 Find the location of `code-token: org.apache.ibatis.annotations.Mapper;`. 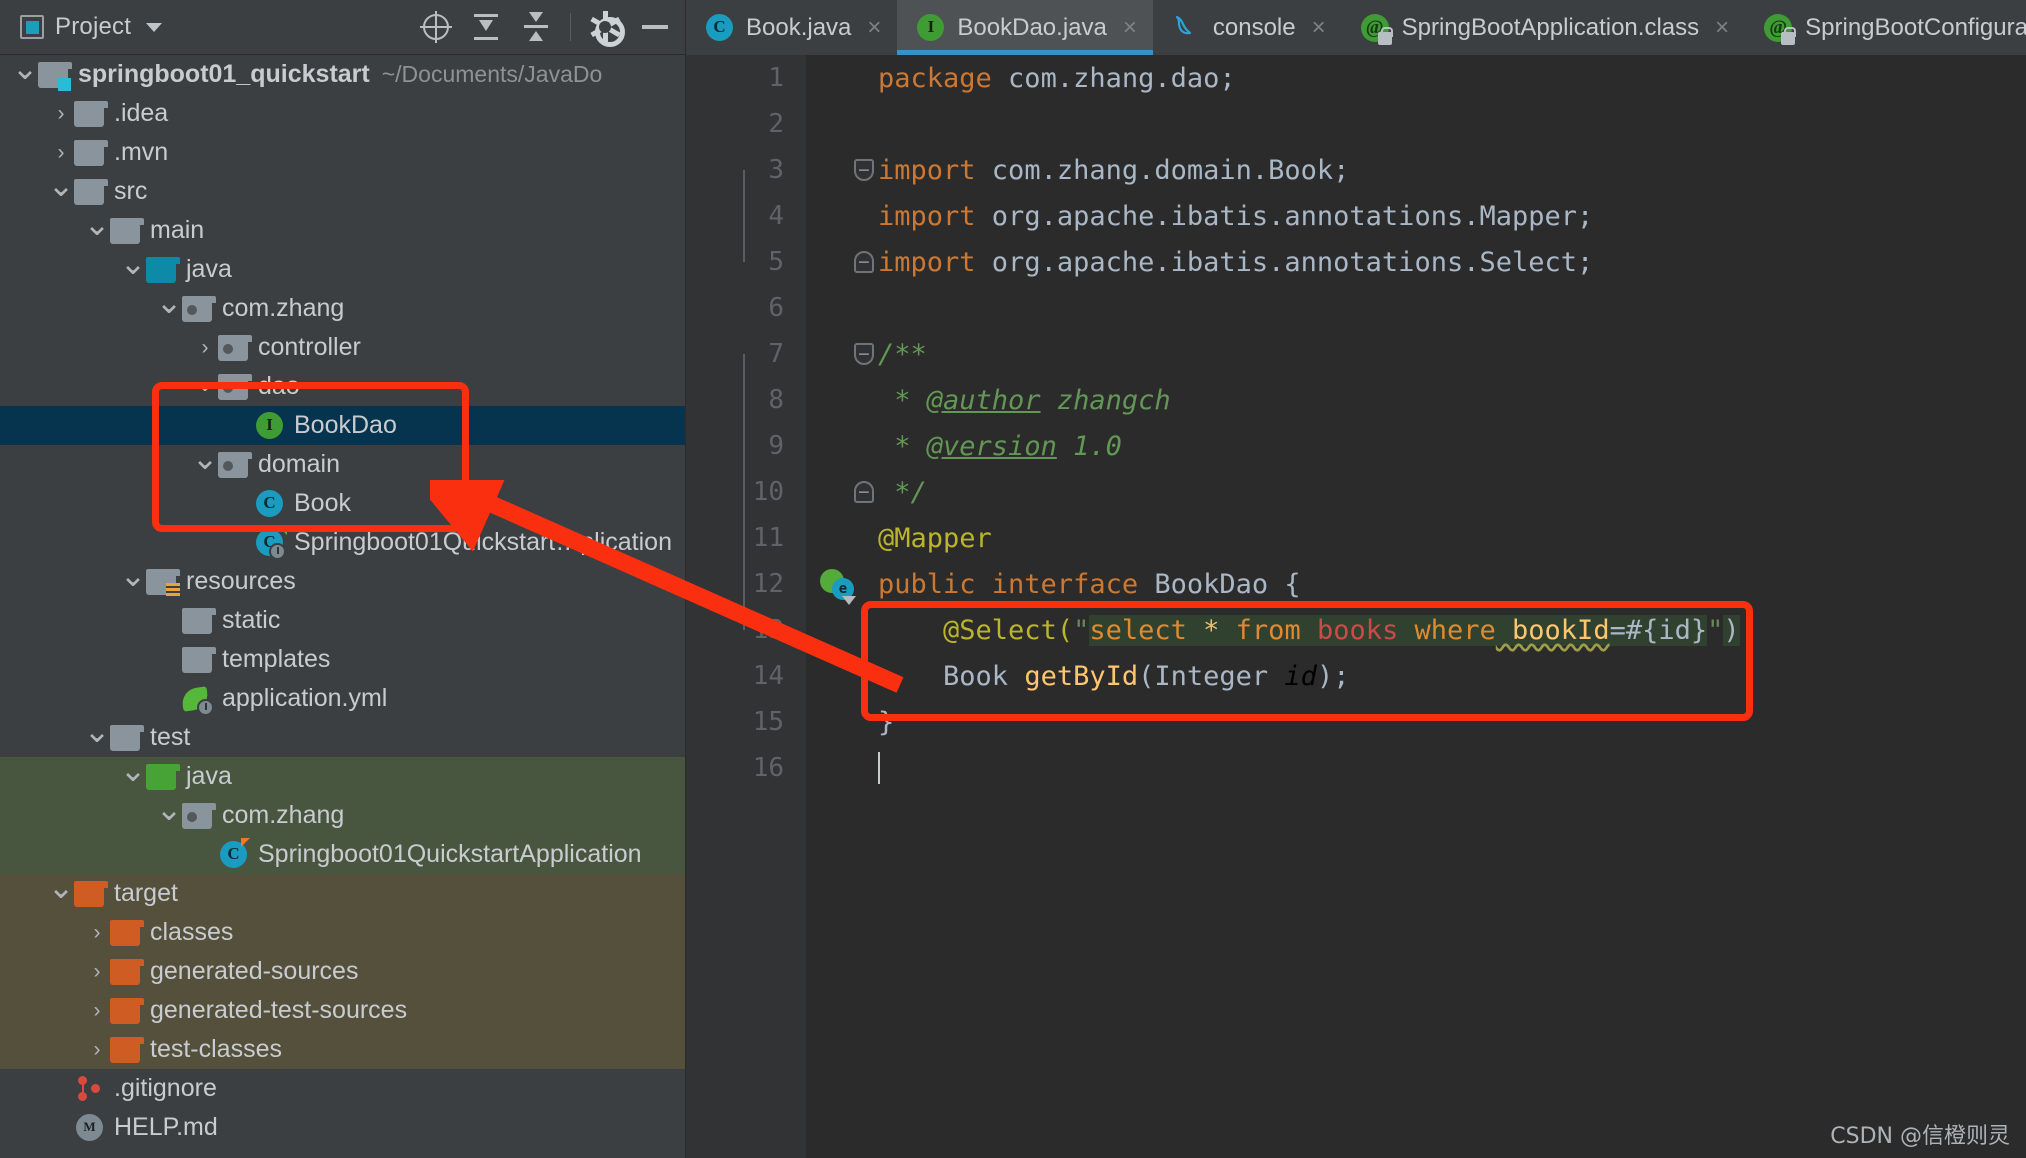

code-token: org.apache.ibatis.annotations.Mapper; is located at coordinates (1284, 216).